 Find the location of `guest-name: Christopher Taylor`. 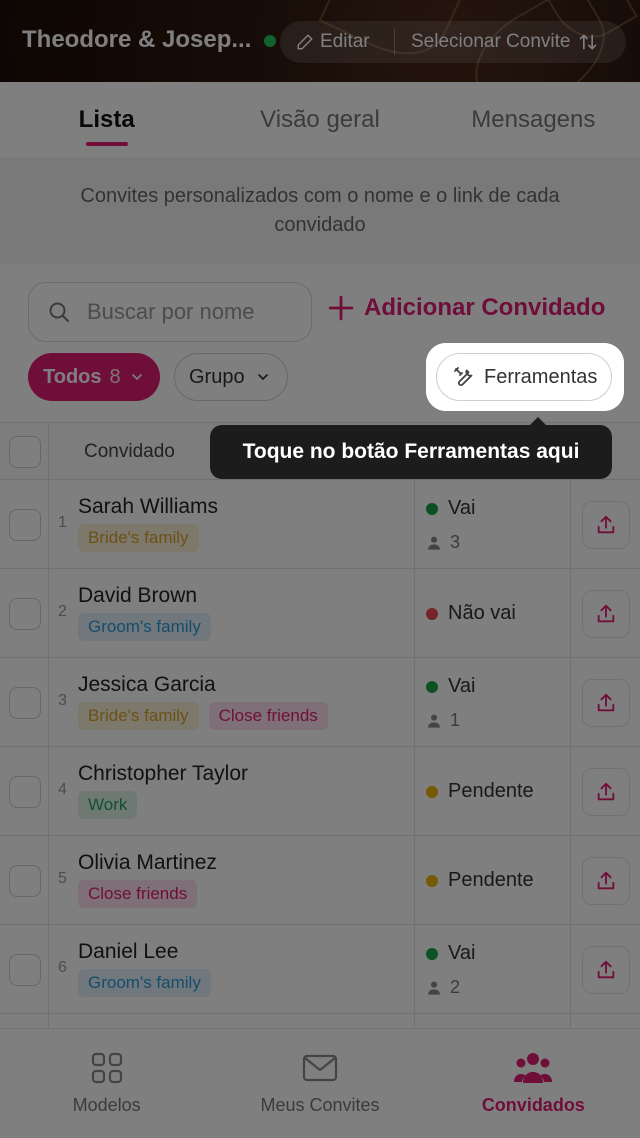

guest-name: Christopher Taylor is located at coordinates (163, 773).